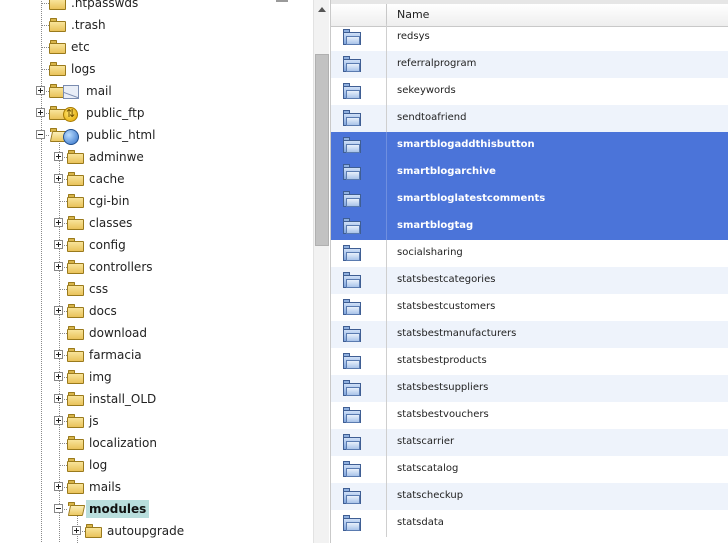 Image resolution: width=728 pixels, height=543 pixels. I want to click on tree-item-public-ftp: public_ftp, so click(98, 113).